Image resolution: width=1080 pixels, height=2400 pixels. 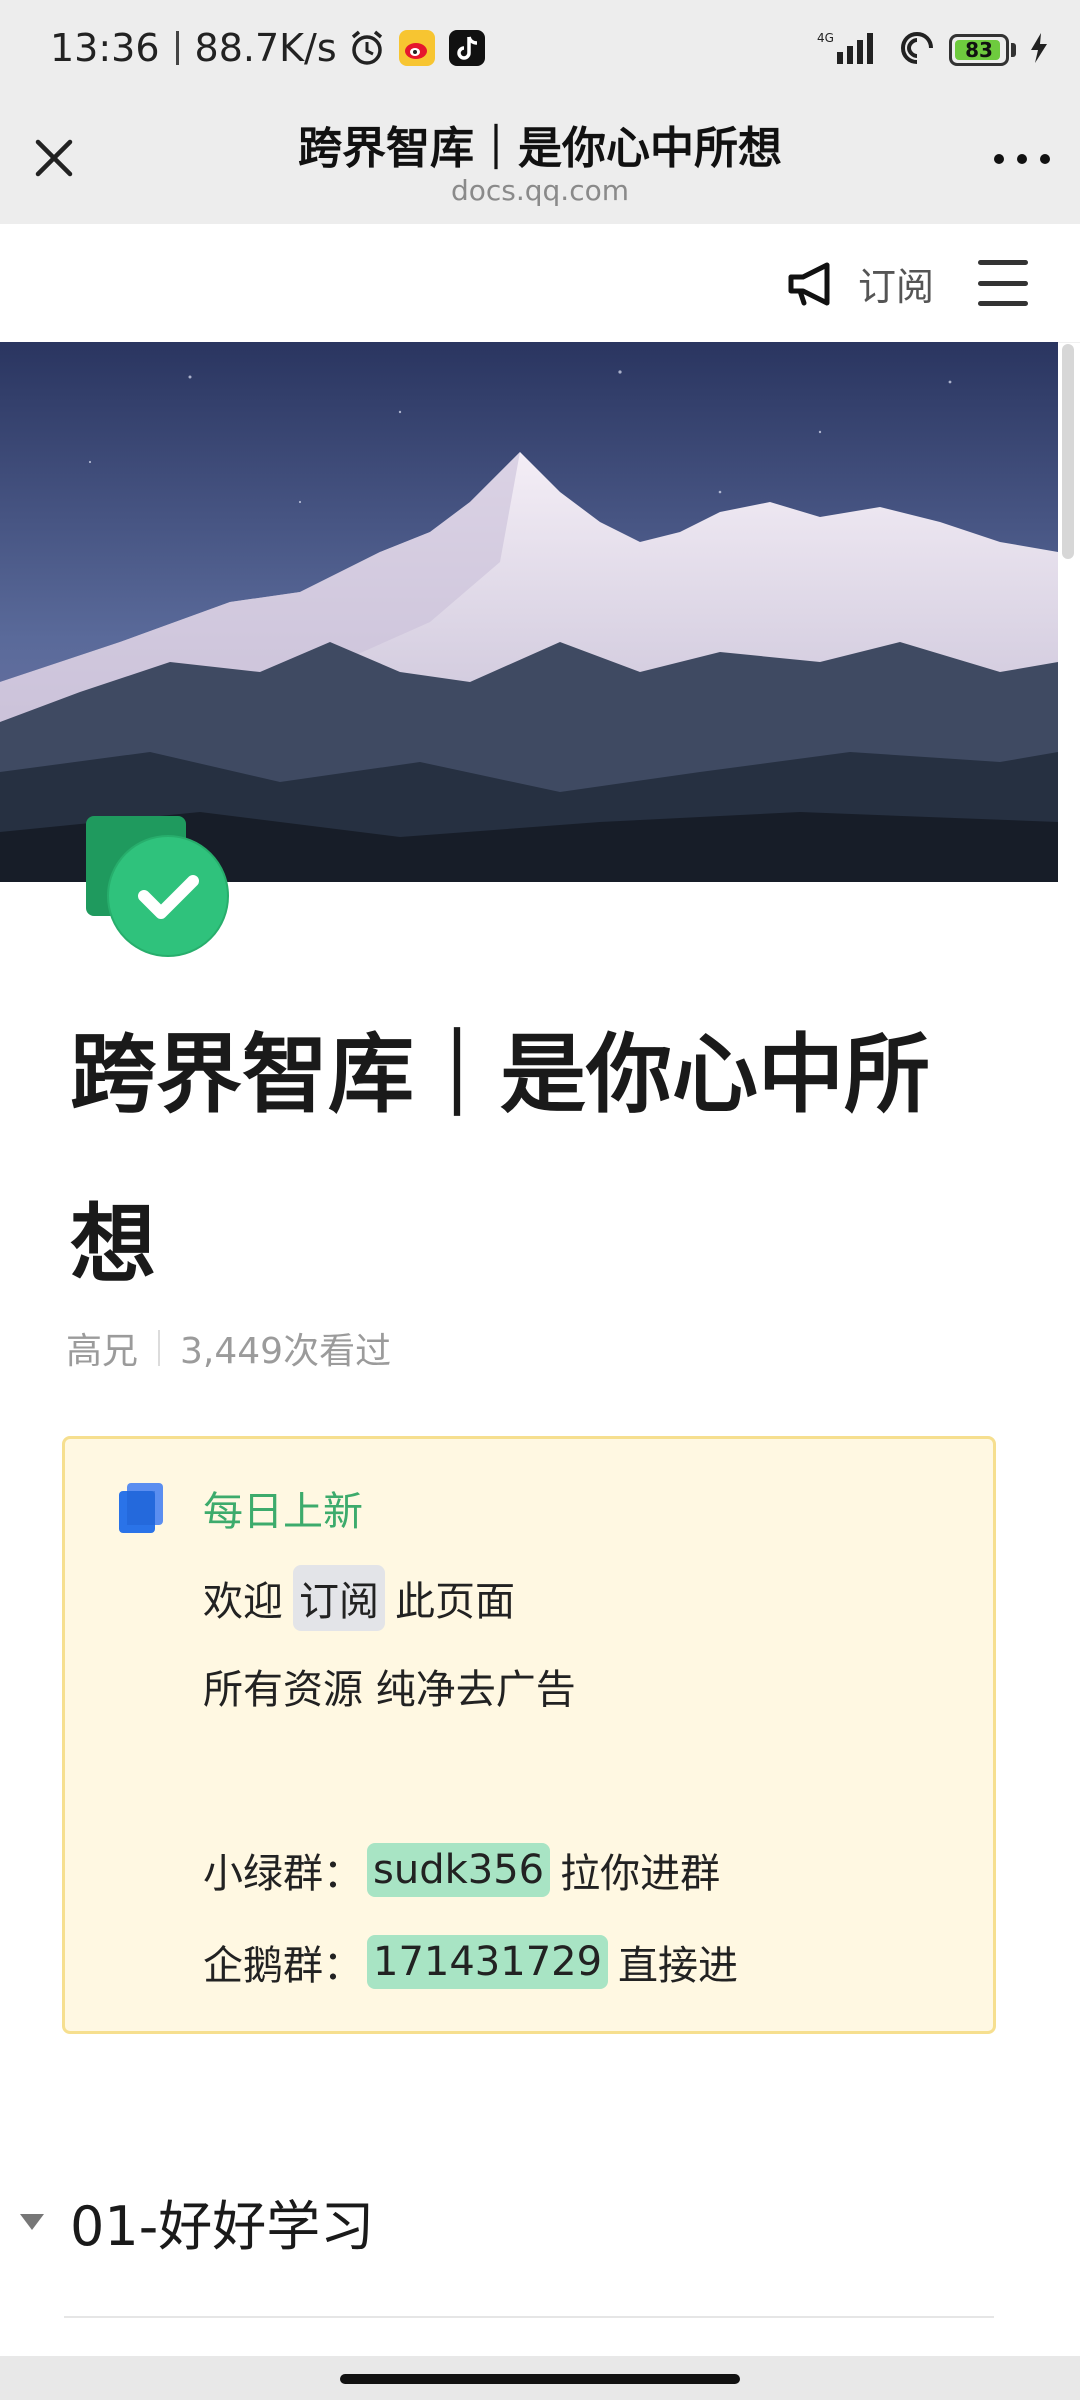 What do you see at coordinates (389, 1690) in the screenshot?
I see `resources-text: 所有资源 纯净去广告` at bounding box center [389, 1690].